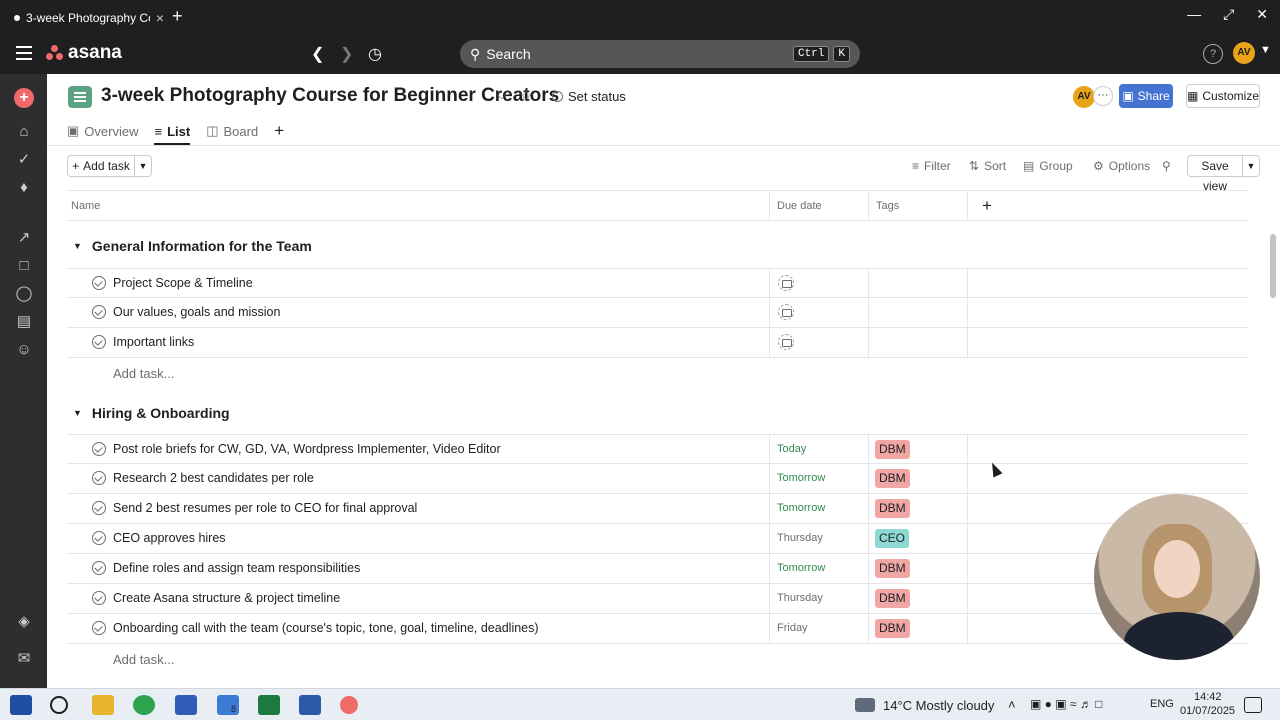  Describe the element at coordinates (1012, 704) in the screenshot. I see `tray-chevron-icon: ˄` at that location.